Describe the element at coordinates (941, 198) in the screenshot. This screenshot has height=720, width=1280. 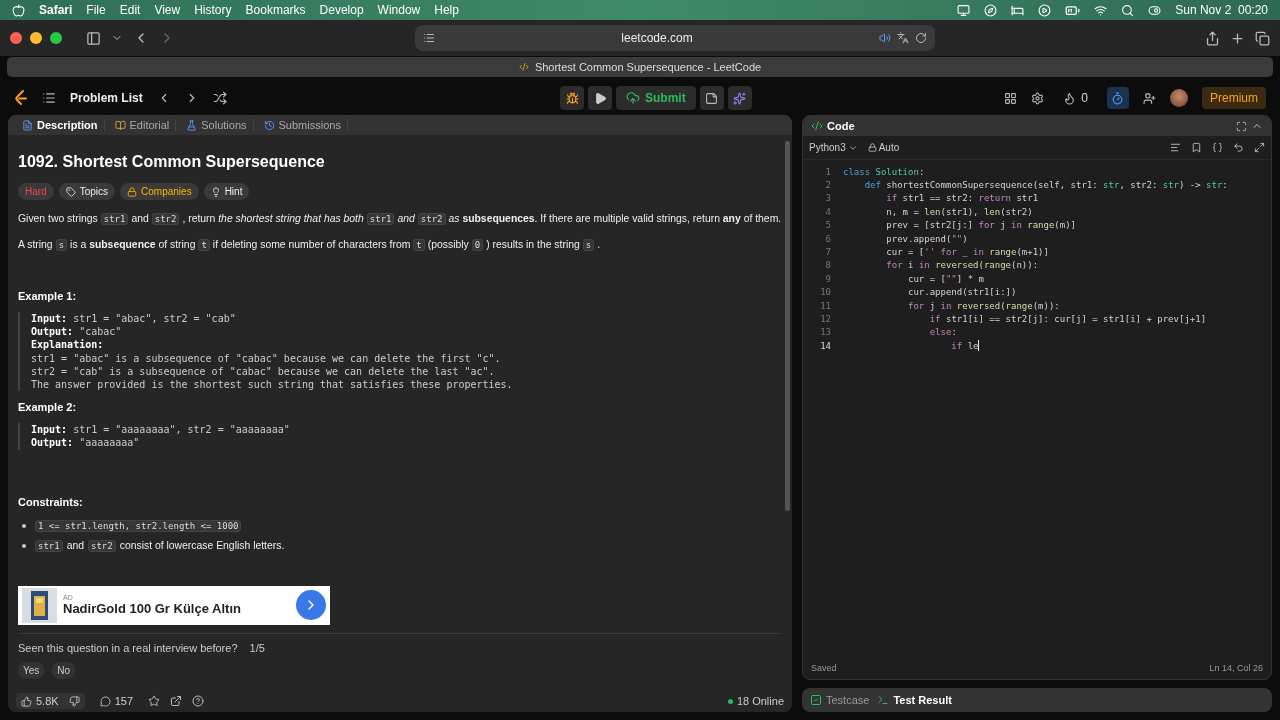
I see `code-line: if str1 == str2: return str1` at that location.